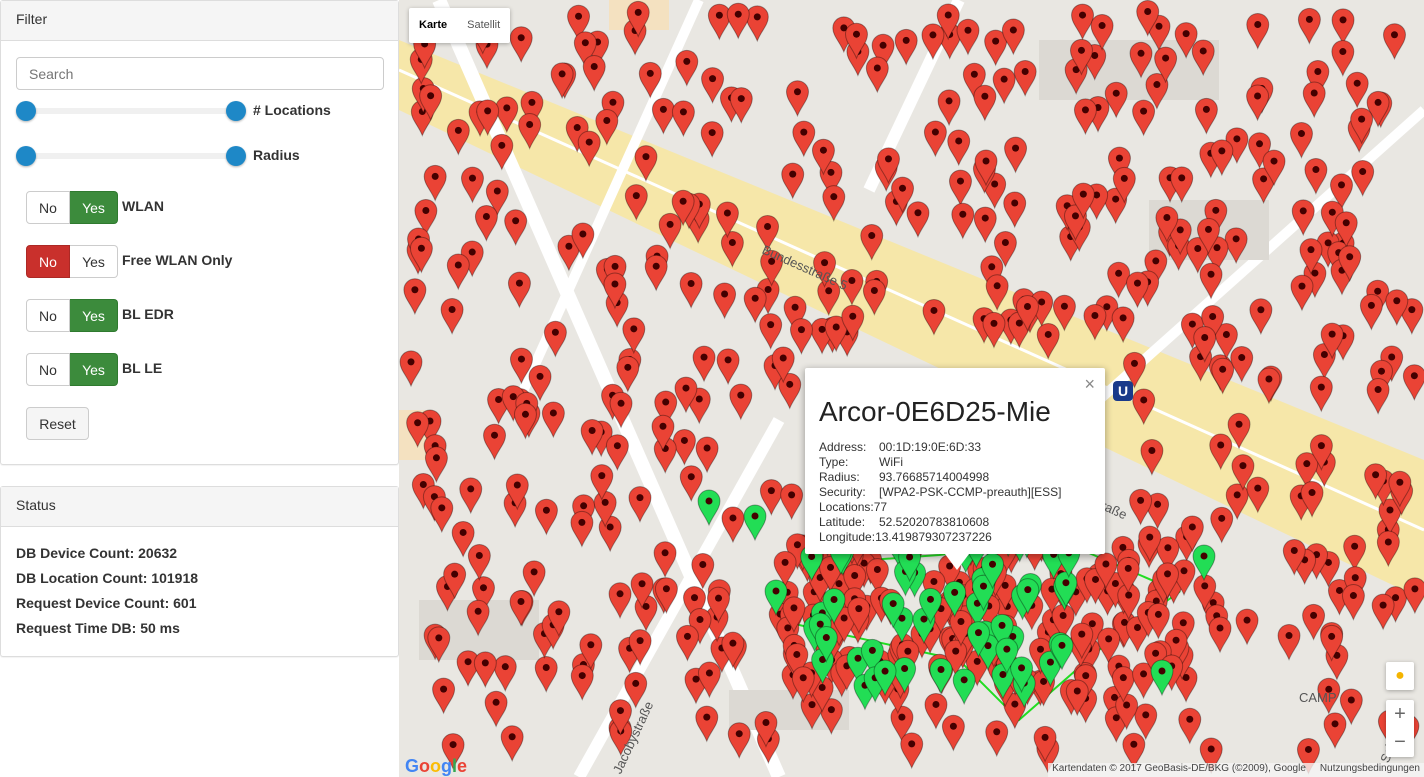 This screenshot has width=1424, height=777. Describe the element at coordinates (200, 73) in the screenshot. I see `search-input` at that location.